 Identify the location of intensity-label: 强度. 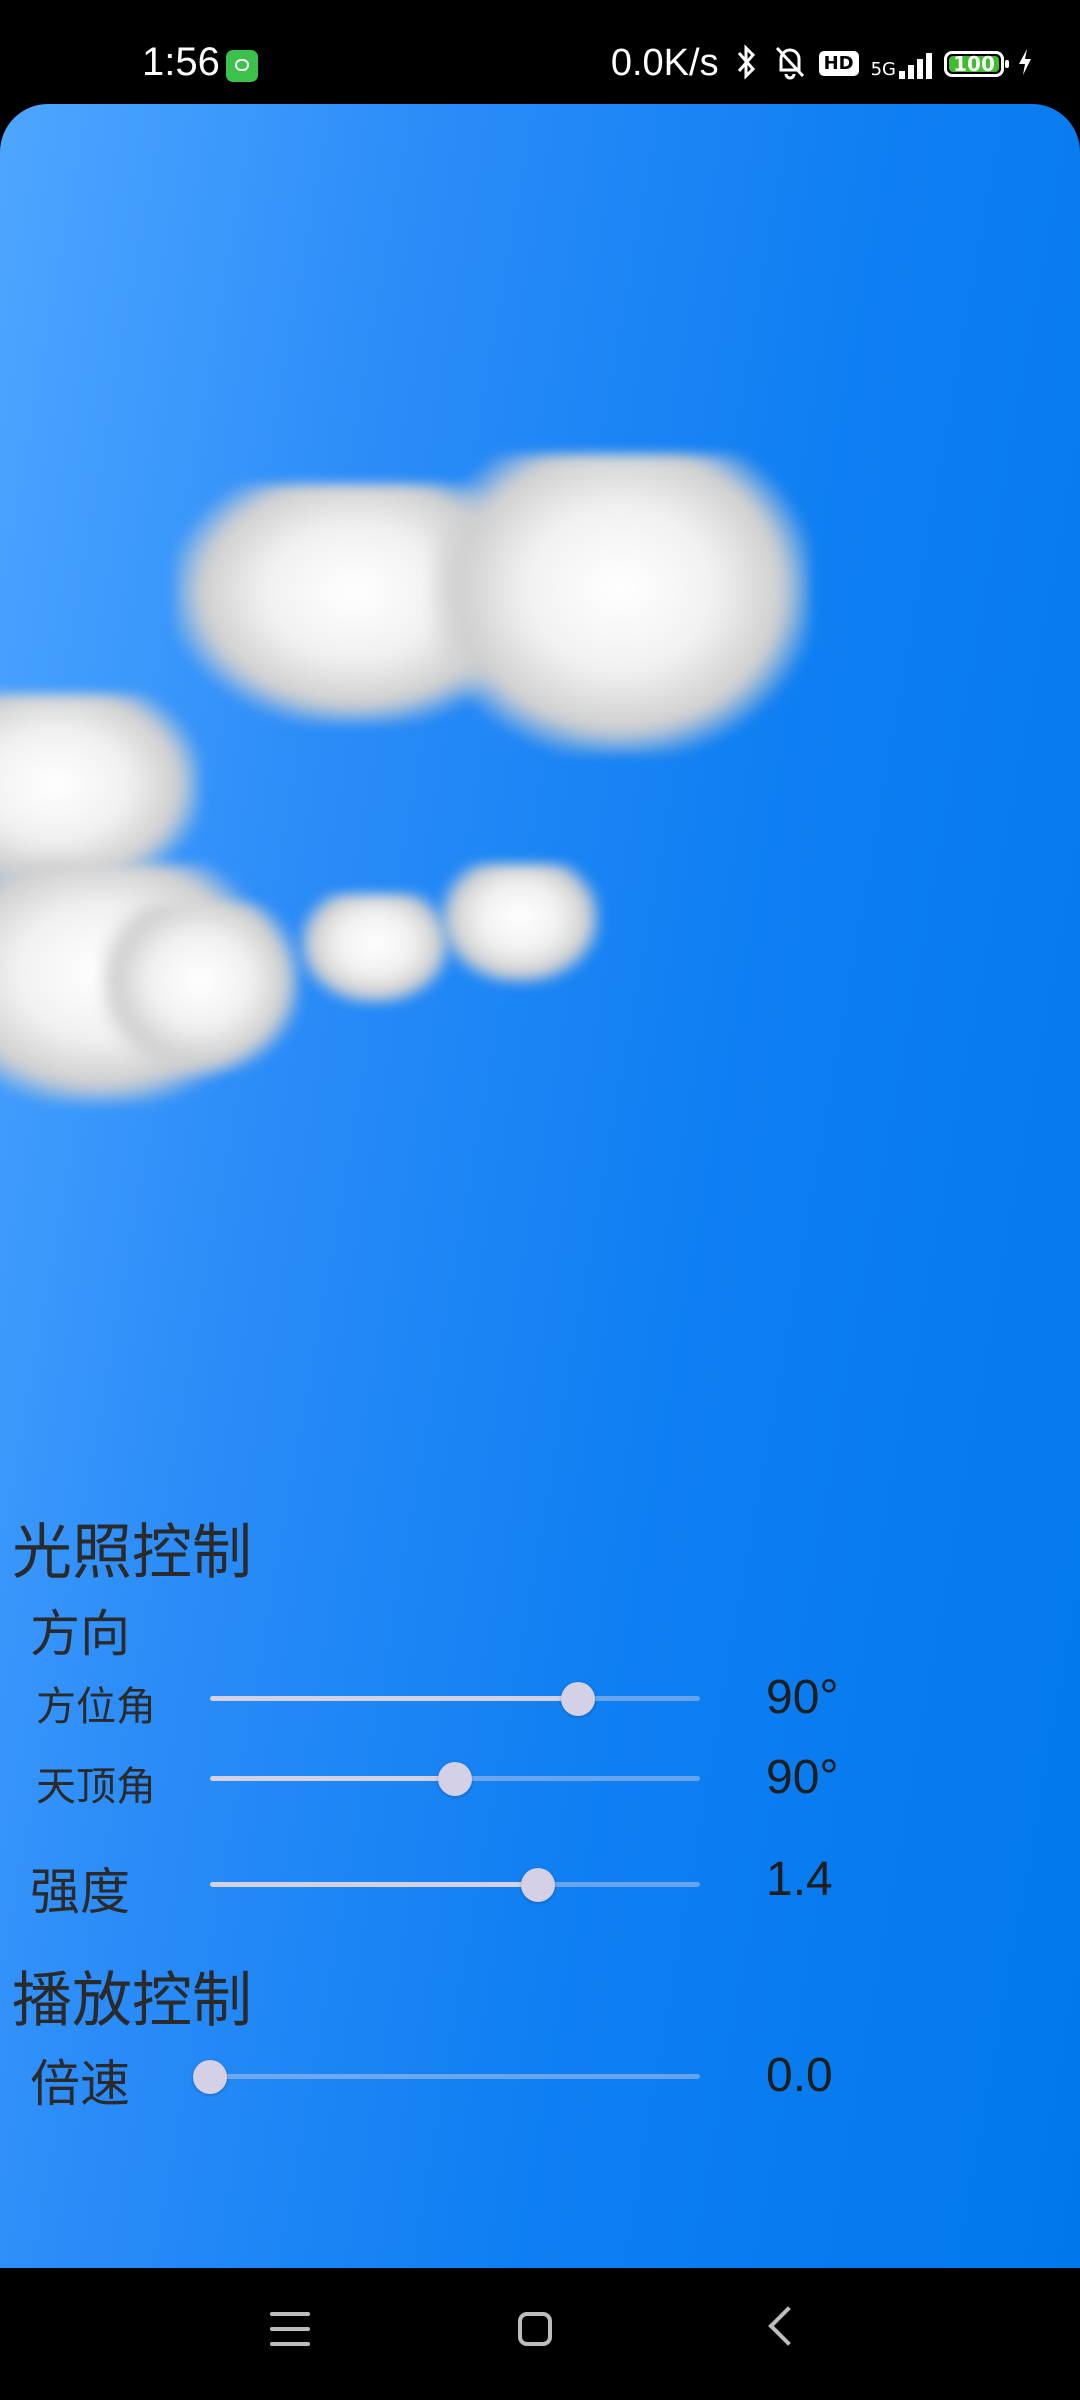
(80, 1892).